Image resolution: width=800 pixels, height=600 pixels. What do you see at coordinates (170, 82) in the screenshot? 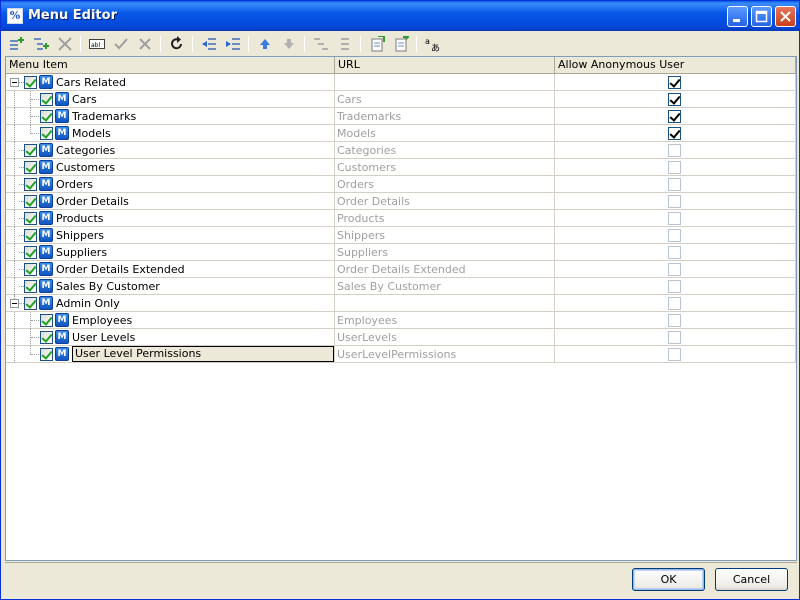
I see `menu-item-cell: M Cars Related` at bounding box center [170, 82].